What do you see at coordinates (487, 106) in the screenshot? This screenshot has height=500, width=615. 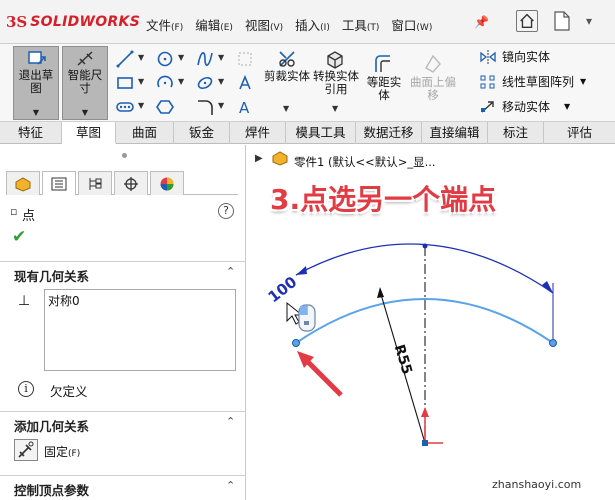 I see `move-icon` at bounding box center [487, 106].